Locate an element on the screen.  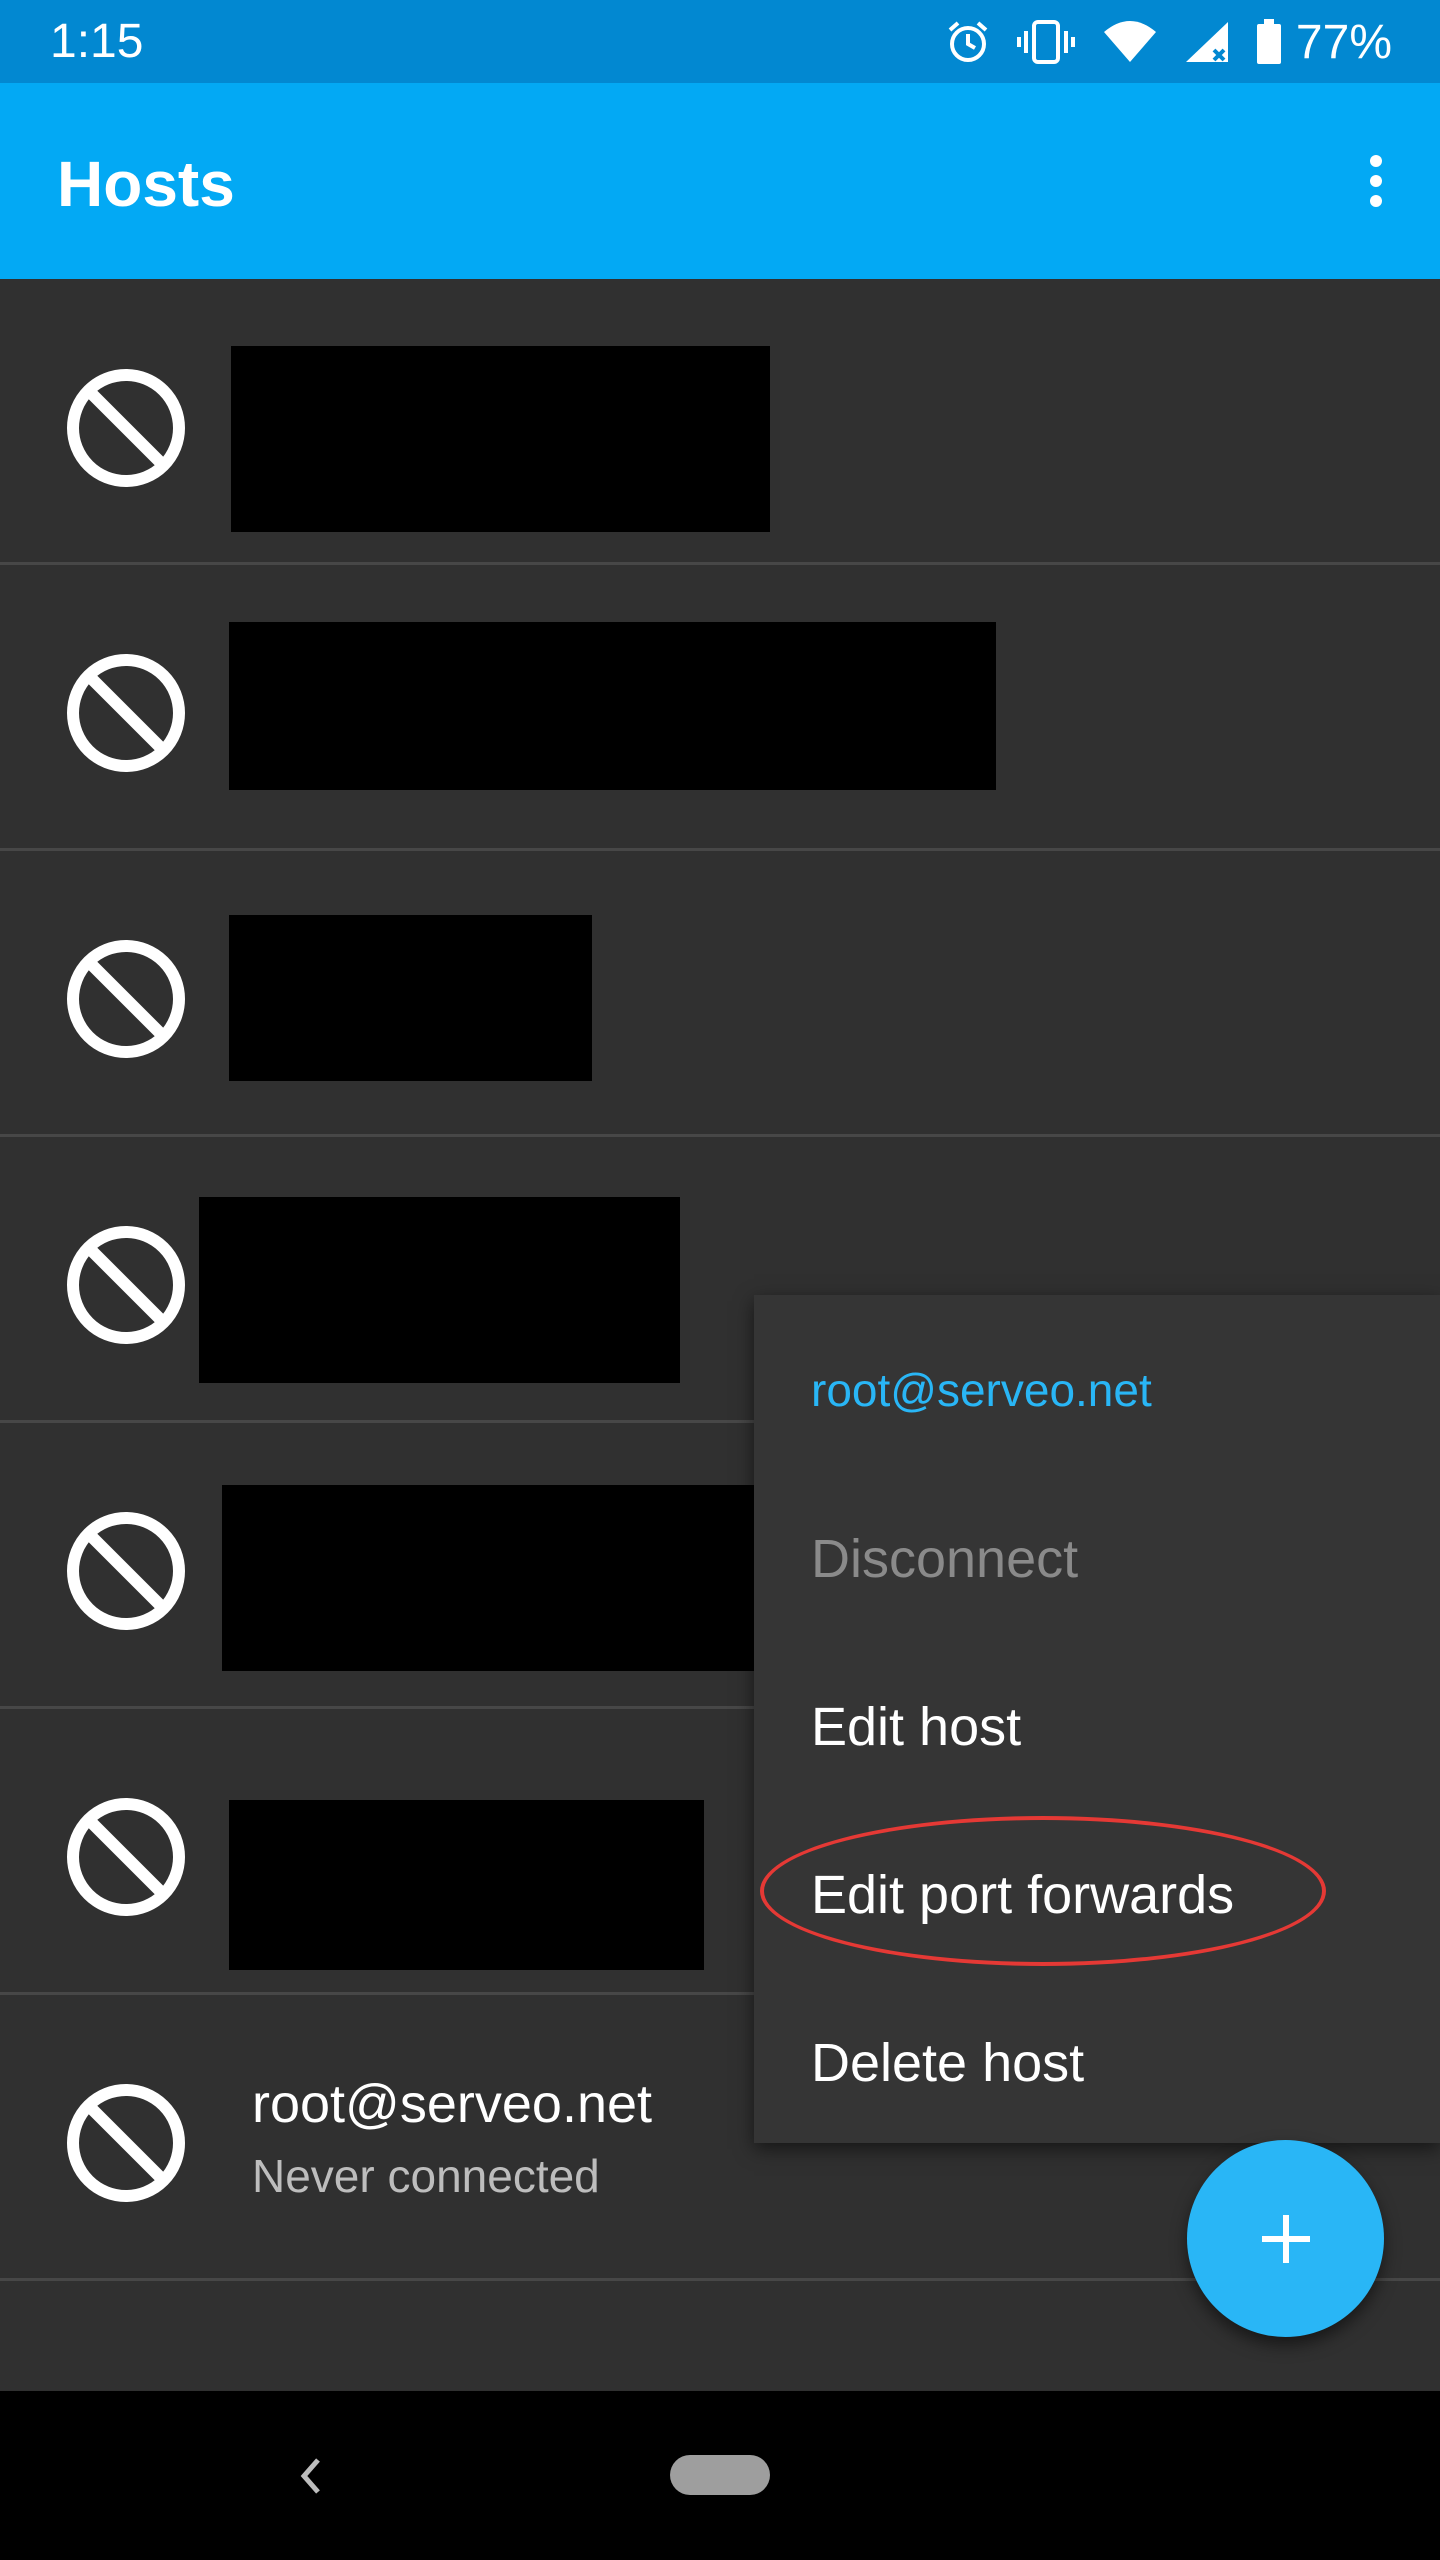
host-name: root@serveo.net is located at coordinates (452, 2104).